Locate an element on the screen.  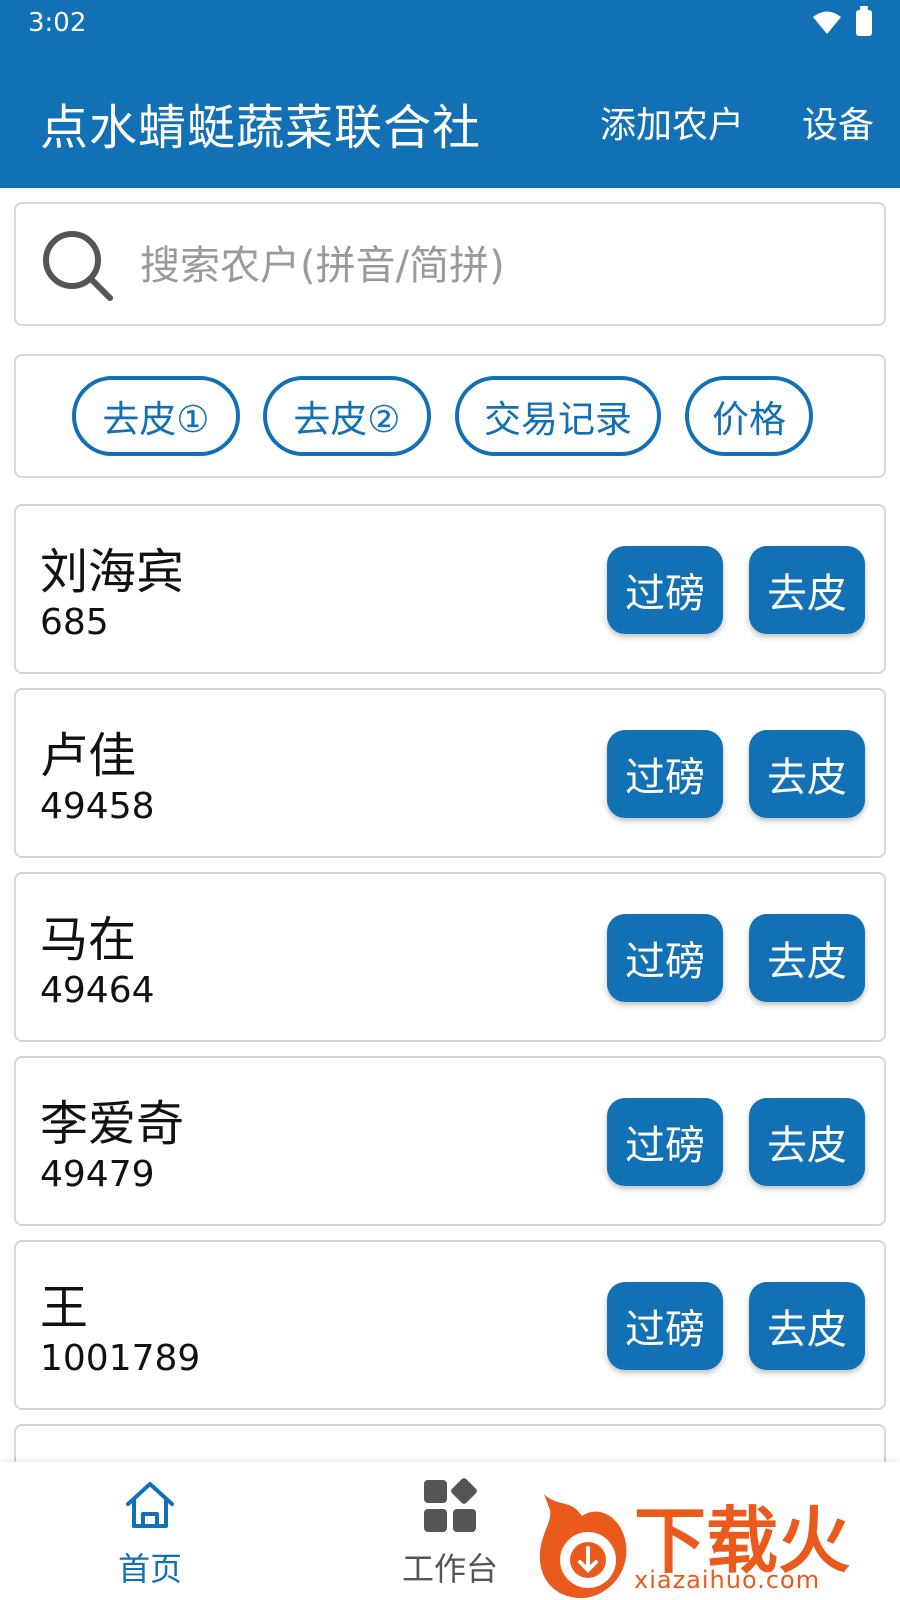
battery-icon is located at coordinates (864, 21).